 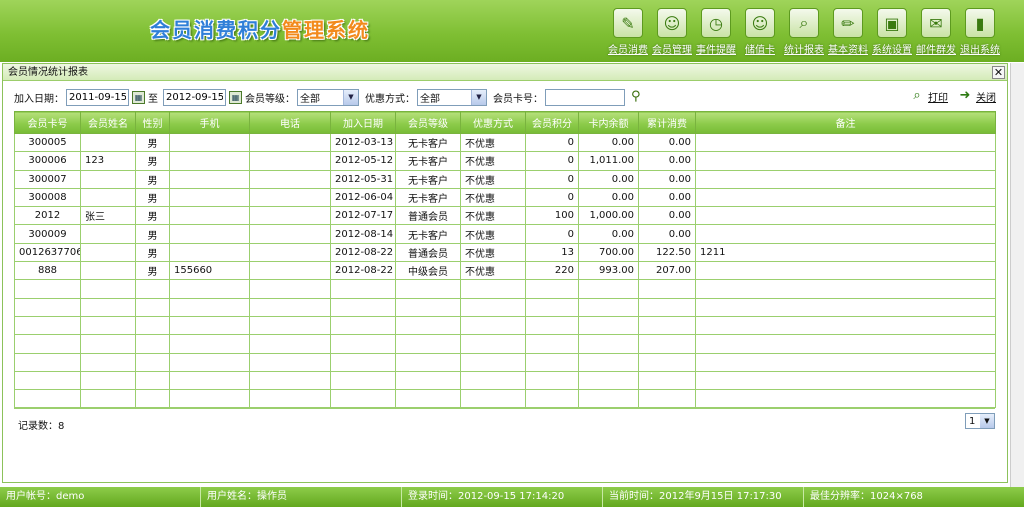 I want to click on toolbar-button-label: 系统设置, so click(x=892, y=50).